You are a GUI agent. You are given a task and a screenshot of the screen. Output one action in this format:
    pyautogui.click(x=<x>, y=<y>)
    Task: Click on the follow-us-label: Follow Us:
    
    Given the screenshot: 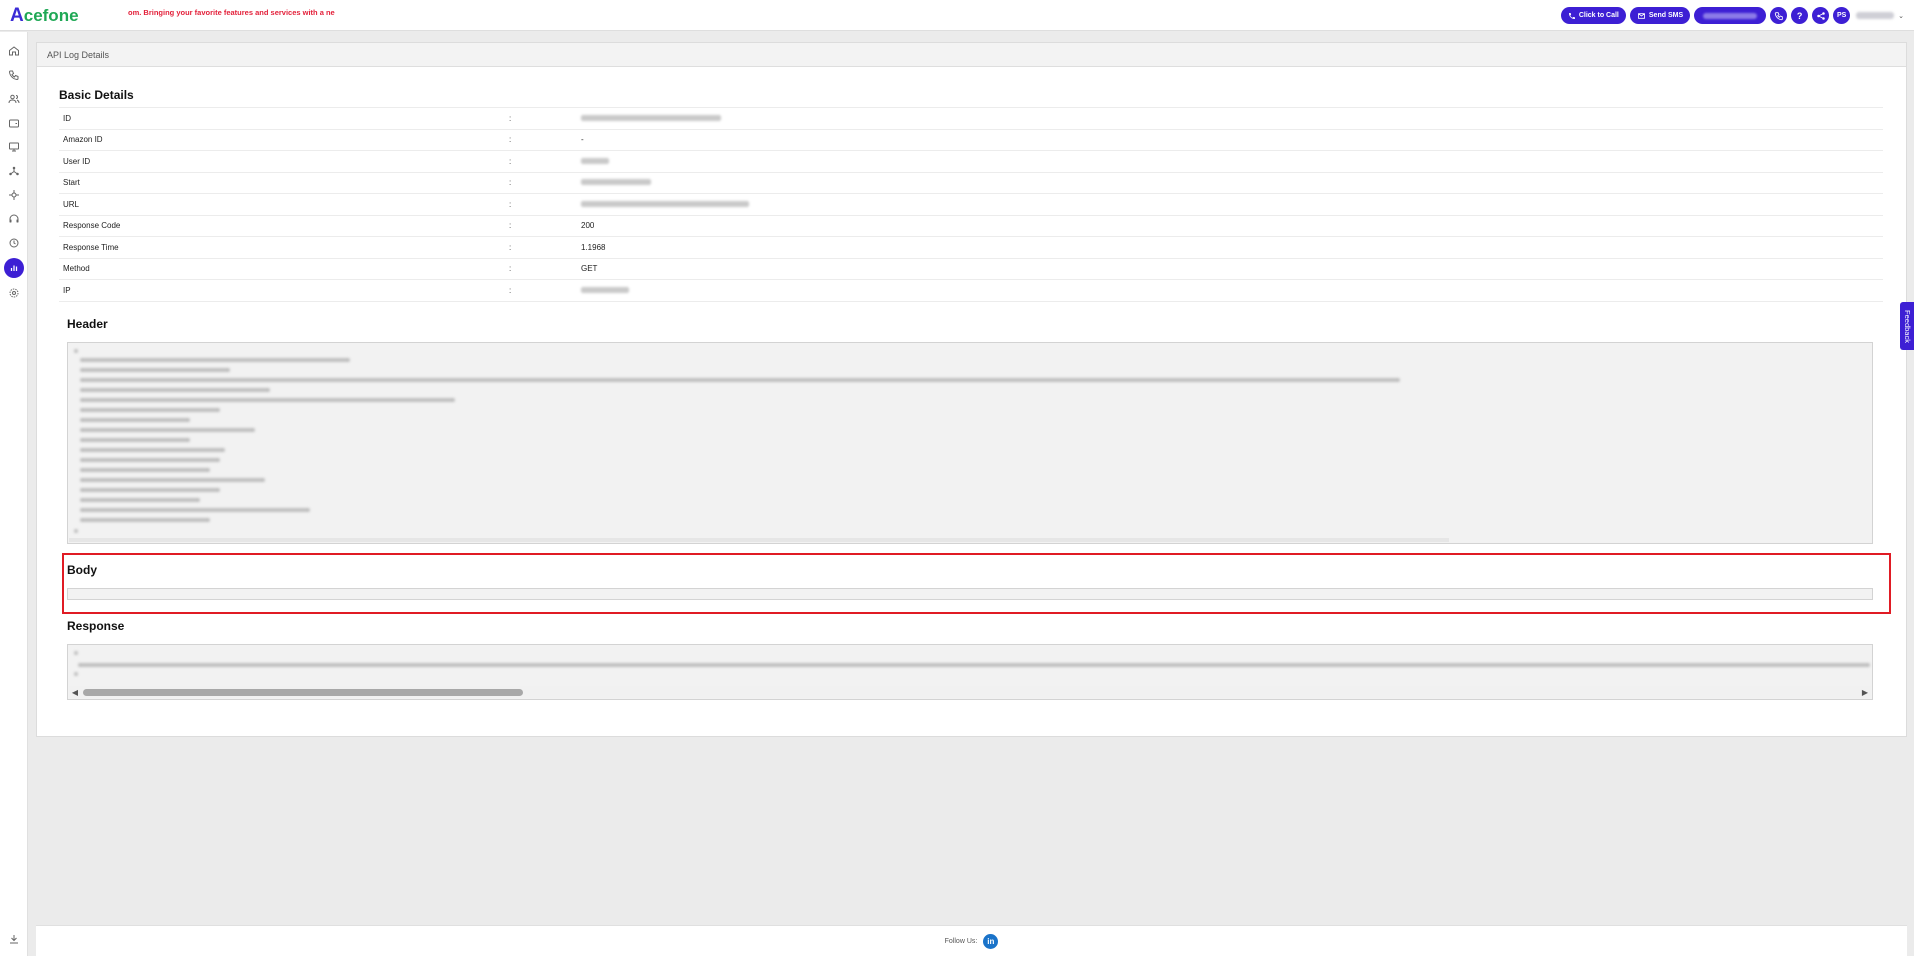 What is the action you would take?
    pyautogui.click(x=961, y=941)
    